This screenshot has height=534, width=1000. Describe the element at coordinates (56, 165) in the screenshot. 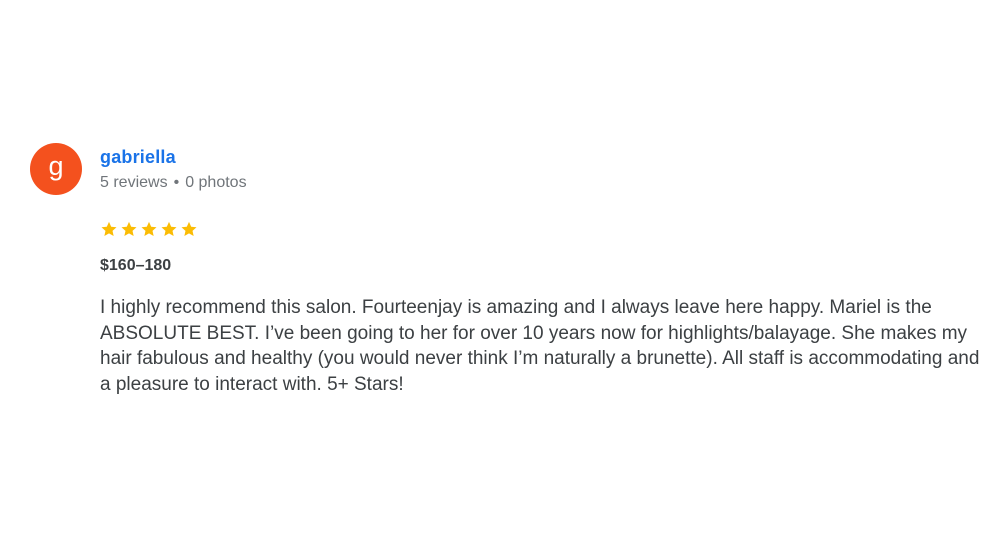

I see `avatar-letter: g` at that location.